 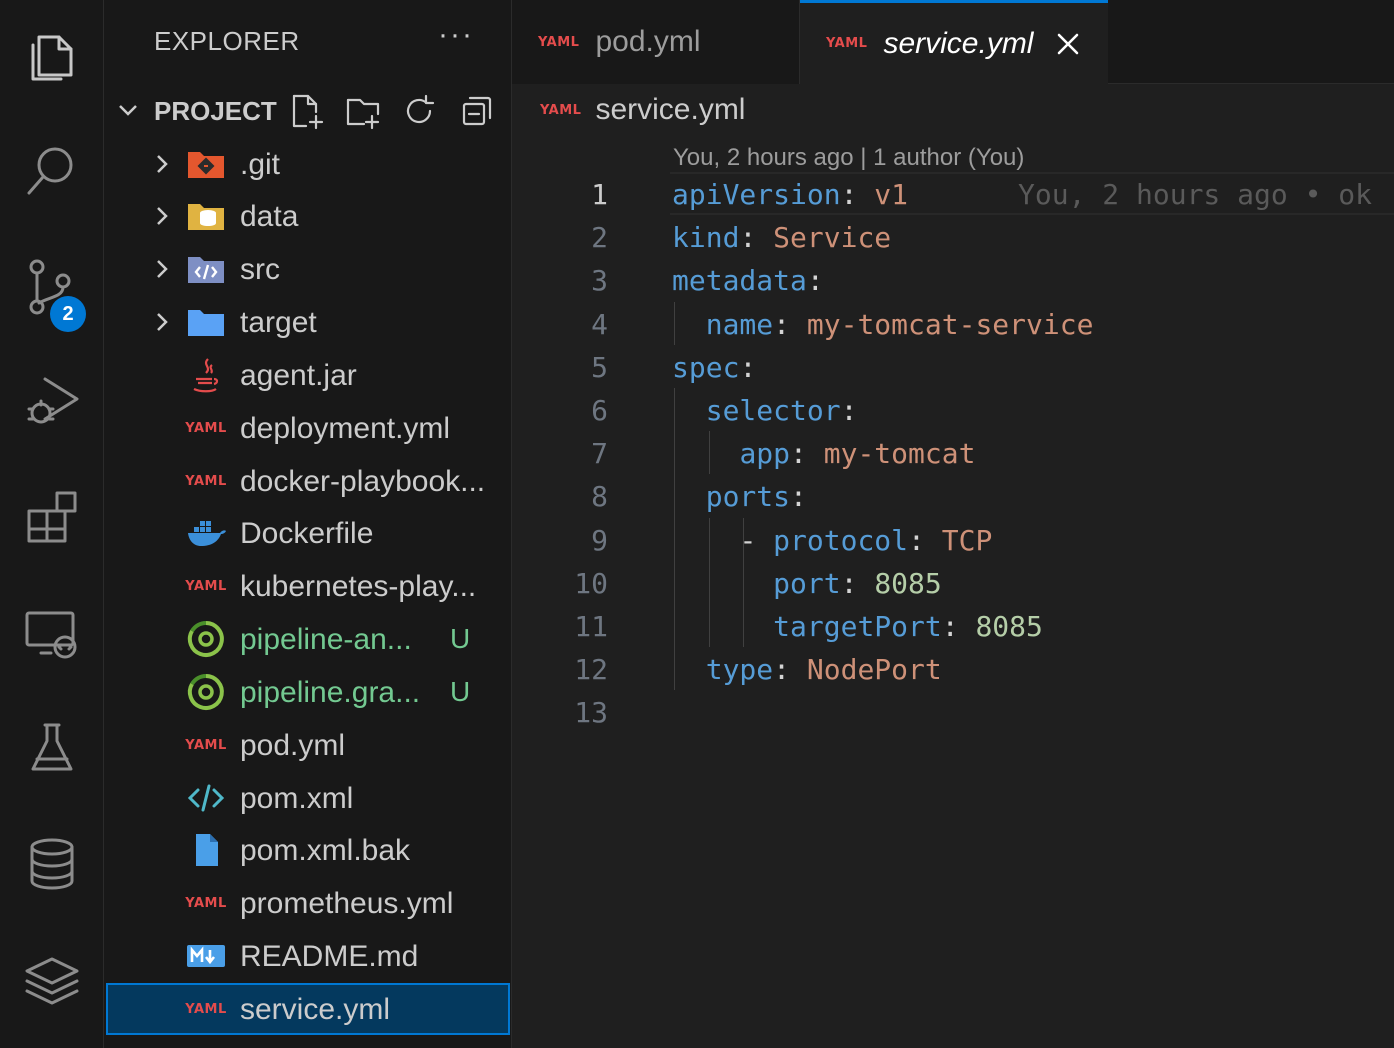 What do you see at coordinates (953, 711) in the screenshot?
I see `code-line: 13` at bounding box center [953, 711].